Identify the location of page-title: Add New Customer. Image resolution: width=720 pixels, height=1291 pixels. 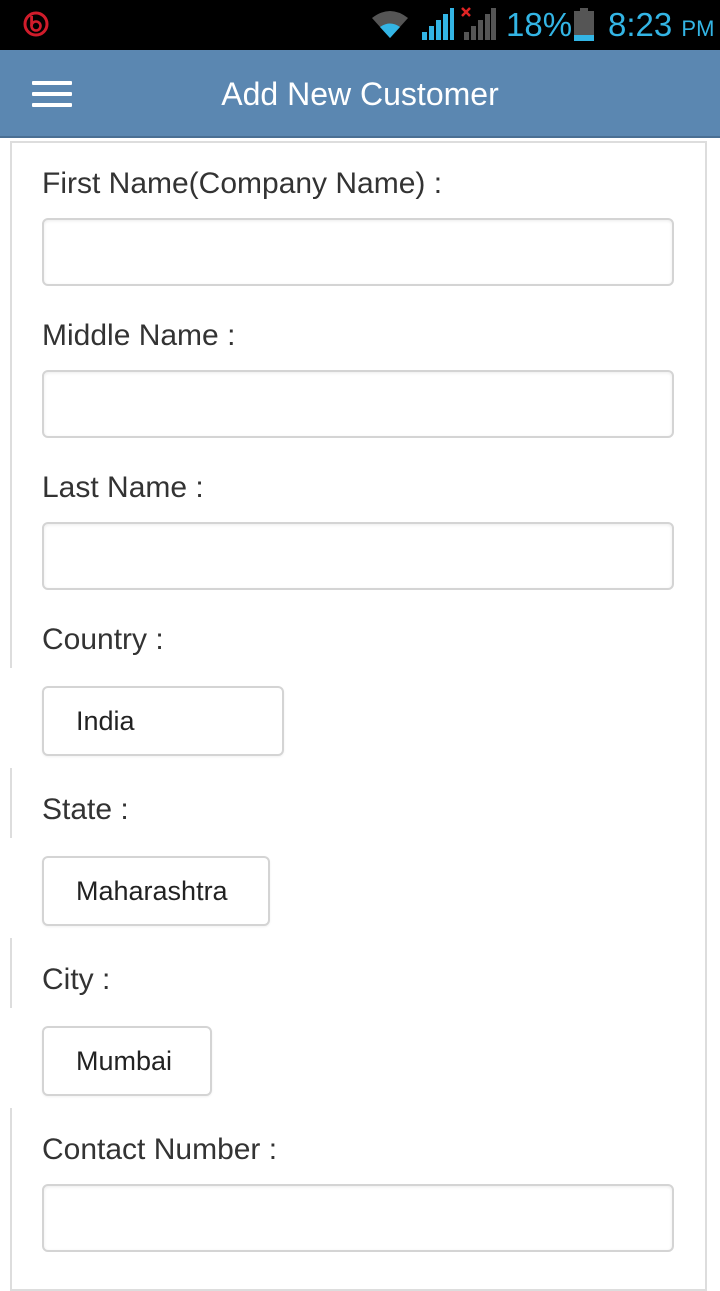
(360, 94).